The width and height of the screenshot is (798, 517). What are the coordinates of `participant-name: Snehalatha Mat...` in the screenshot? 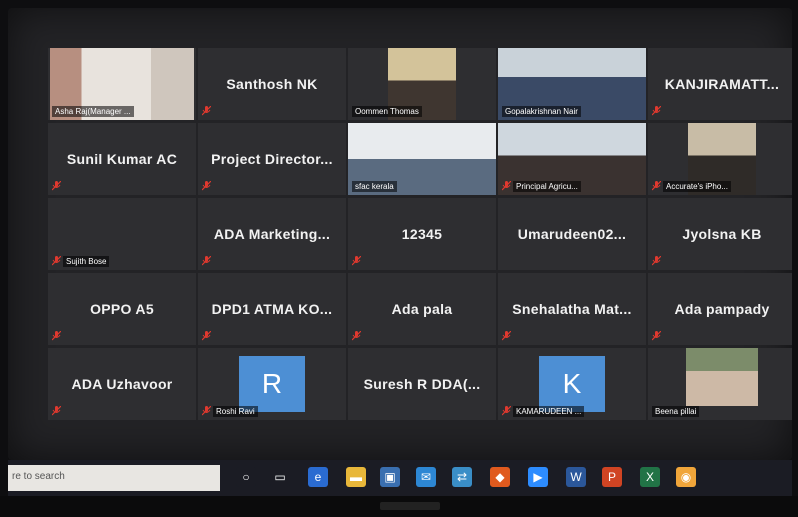 It's located at (572, 309).